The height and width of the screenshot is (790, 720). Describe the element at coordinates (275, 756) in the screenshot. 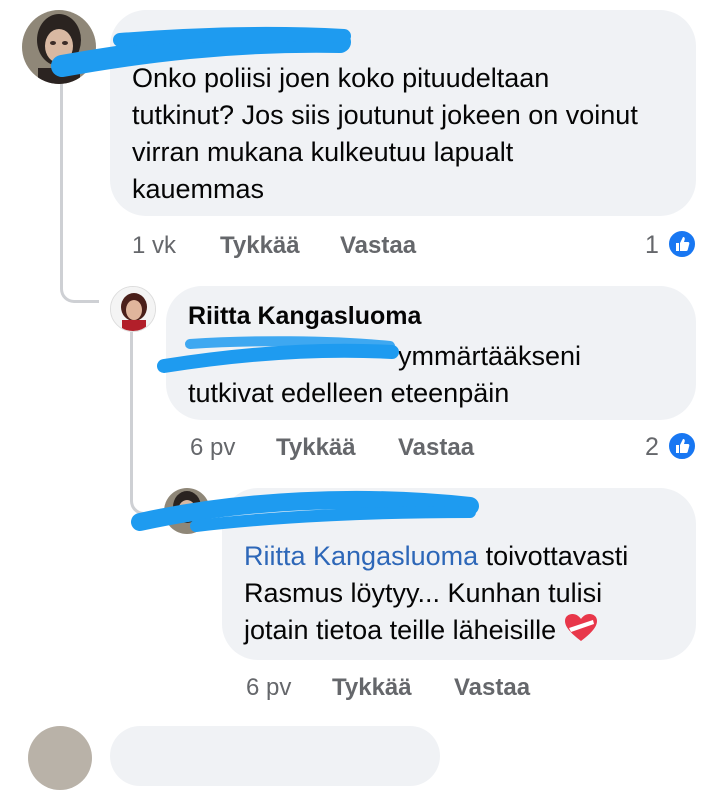

I see `comment-bubble` at that location.